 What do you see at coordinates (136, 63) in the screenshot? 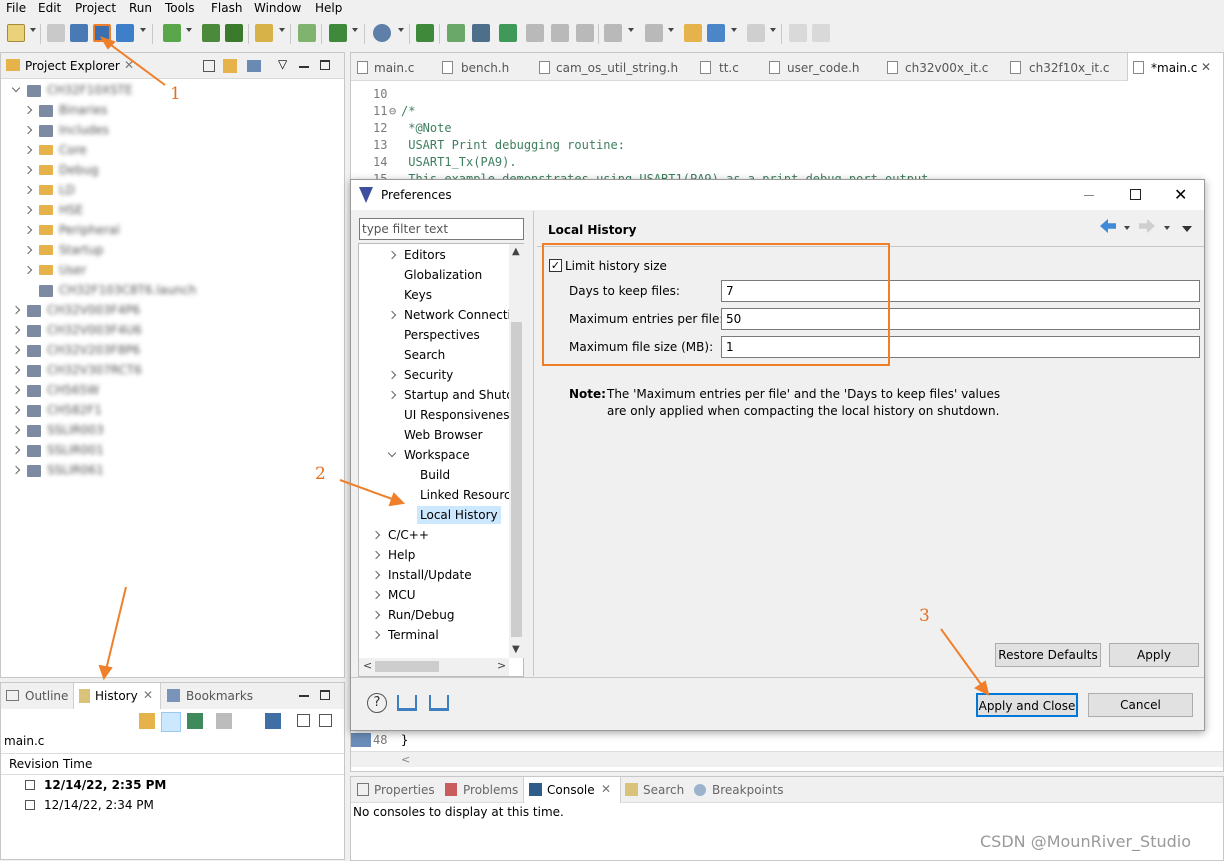
I see `arrow-1-line` at bounding box center [136, 63].